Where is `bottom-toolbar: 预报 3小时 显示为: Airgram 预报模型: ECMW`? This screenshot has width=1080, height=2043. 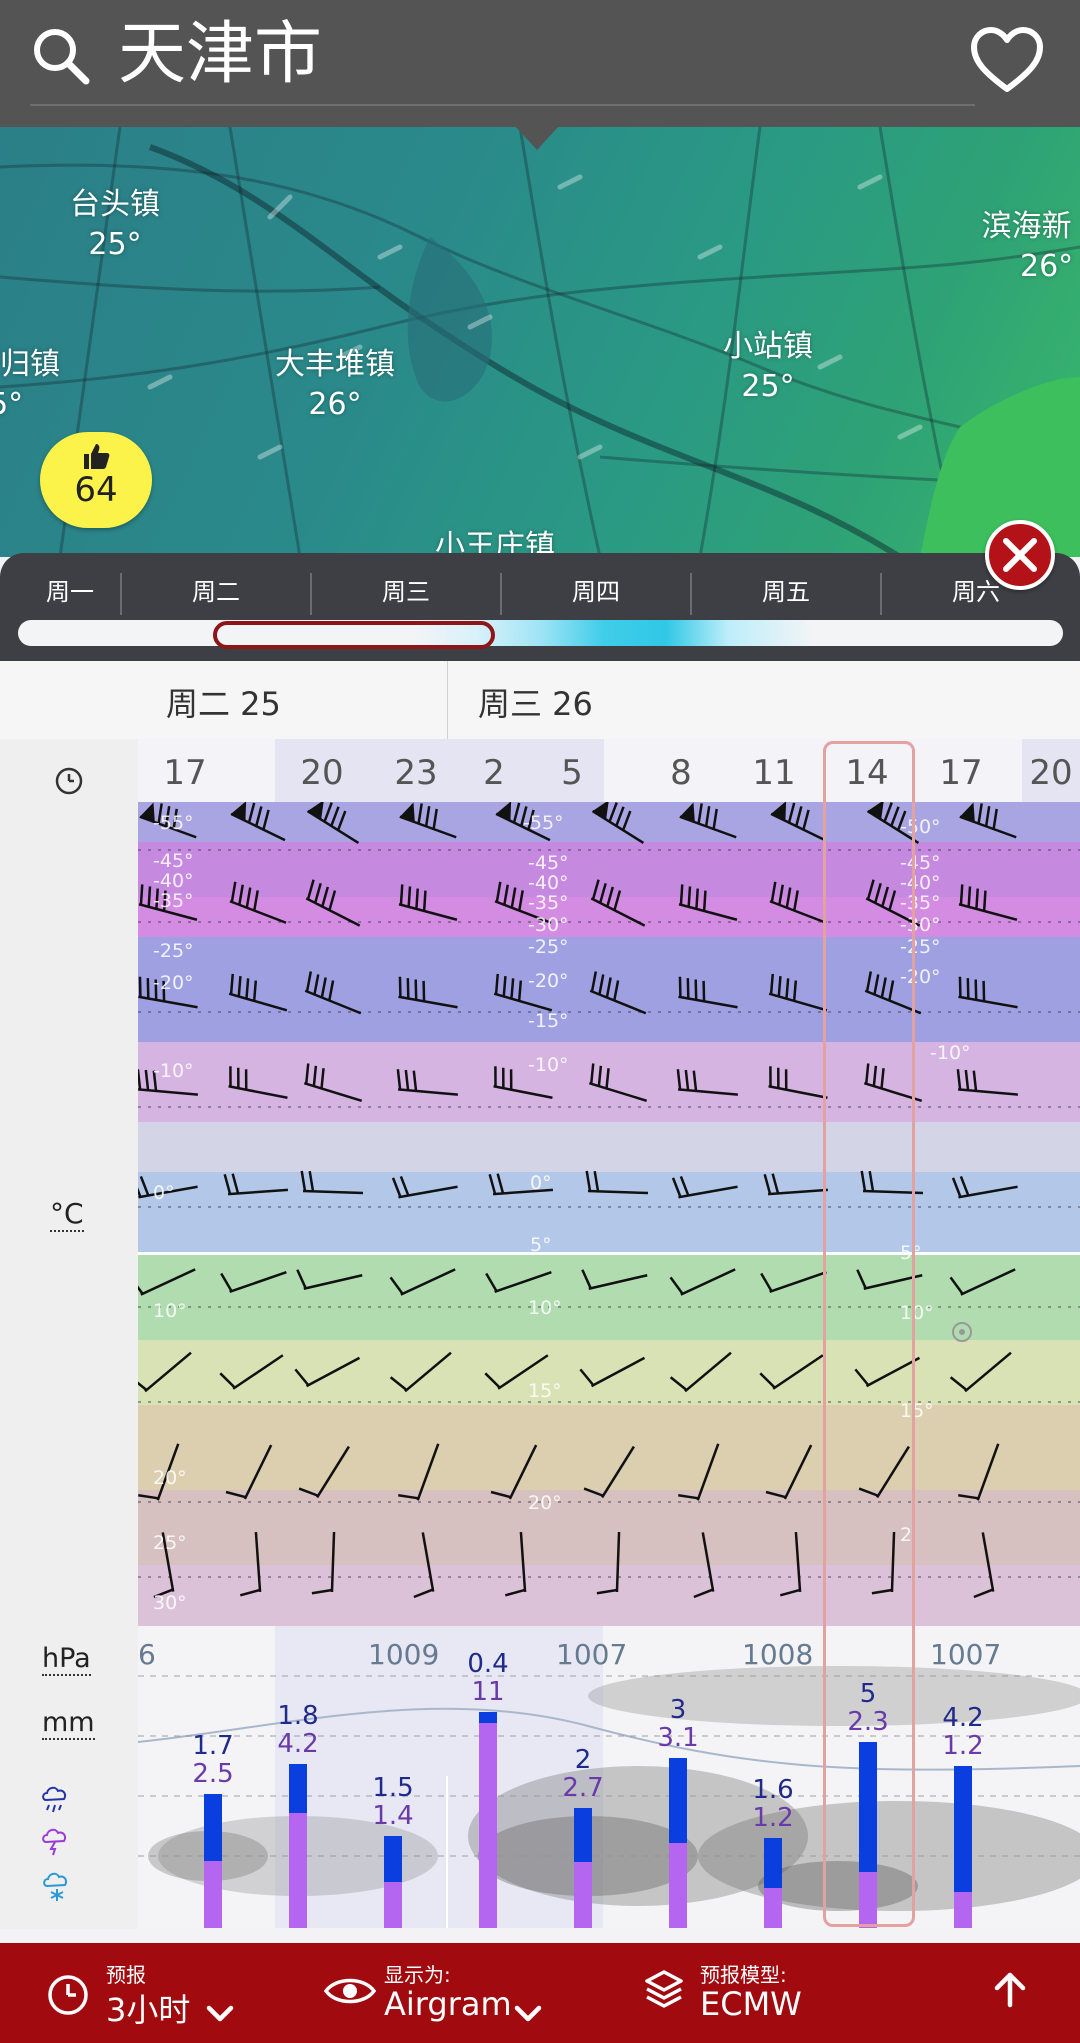 bottom-toolbar: 预报 3小时 显示为: Airgram 预报模型: ECMW is located at coordinates (540, 1993).